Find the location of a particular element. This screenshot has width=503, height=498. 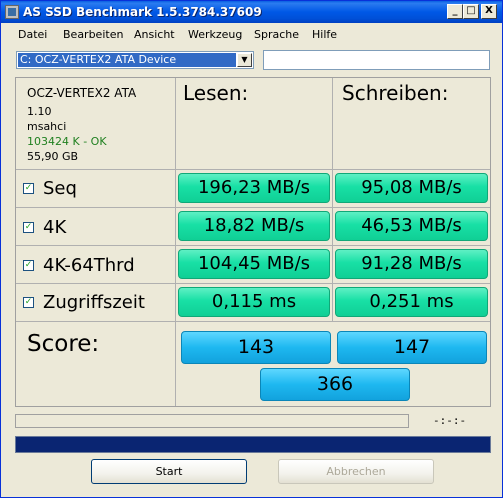

app-icon is located at coordinates (12, 12).